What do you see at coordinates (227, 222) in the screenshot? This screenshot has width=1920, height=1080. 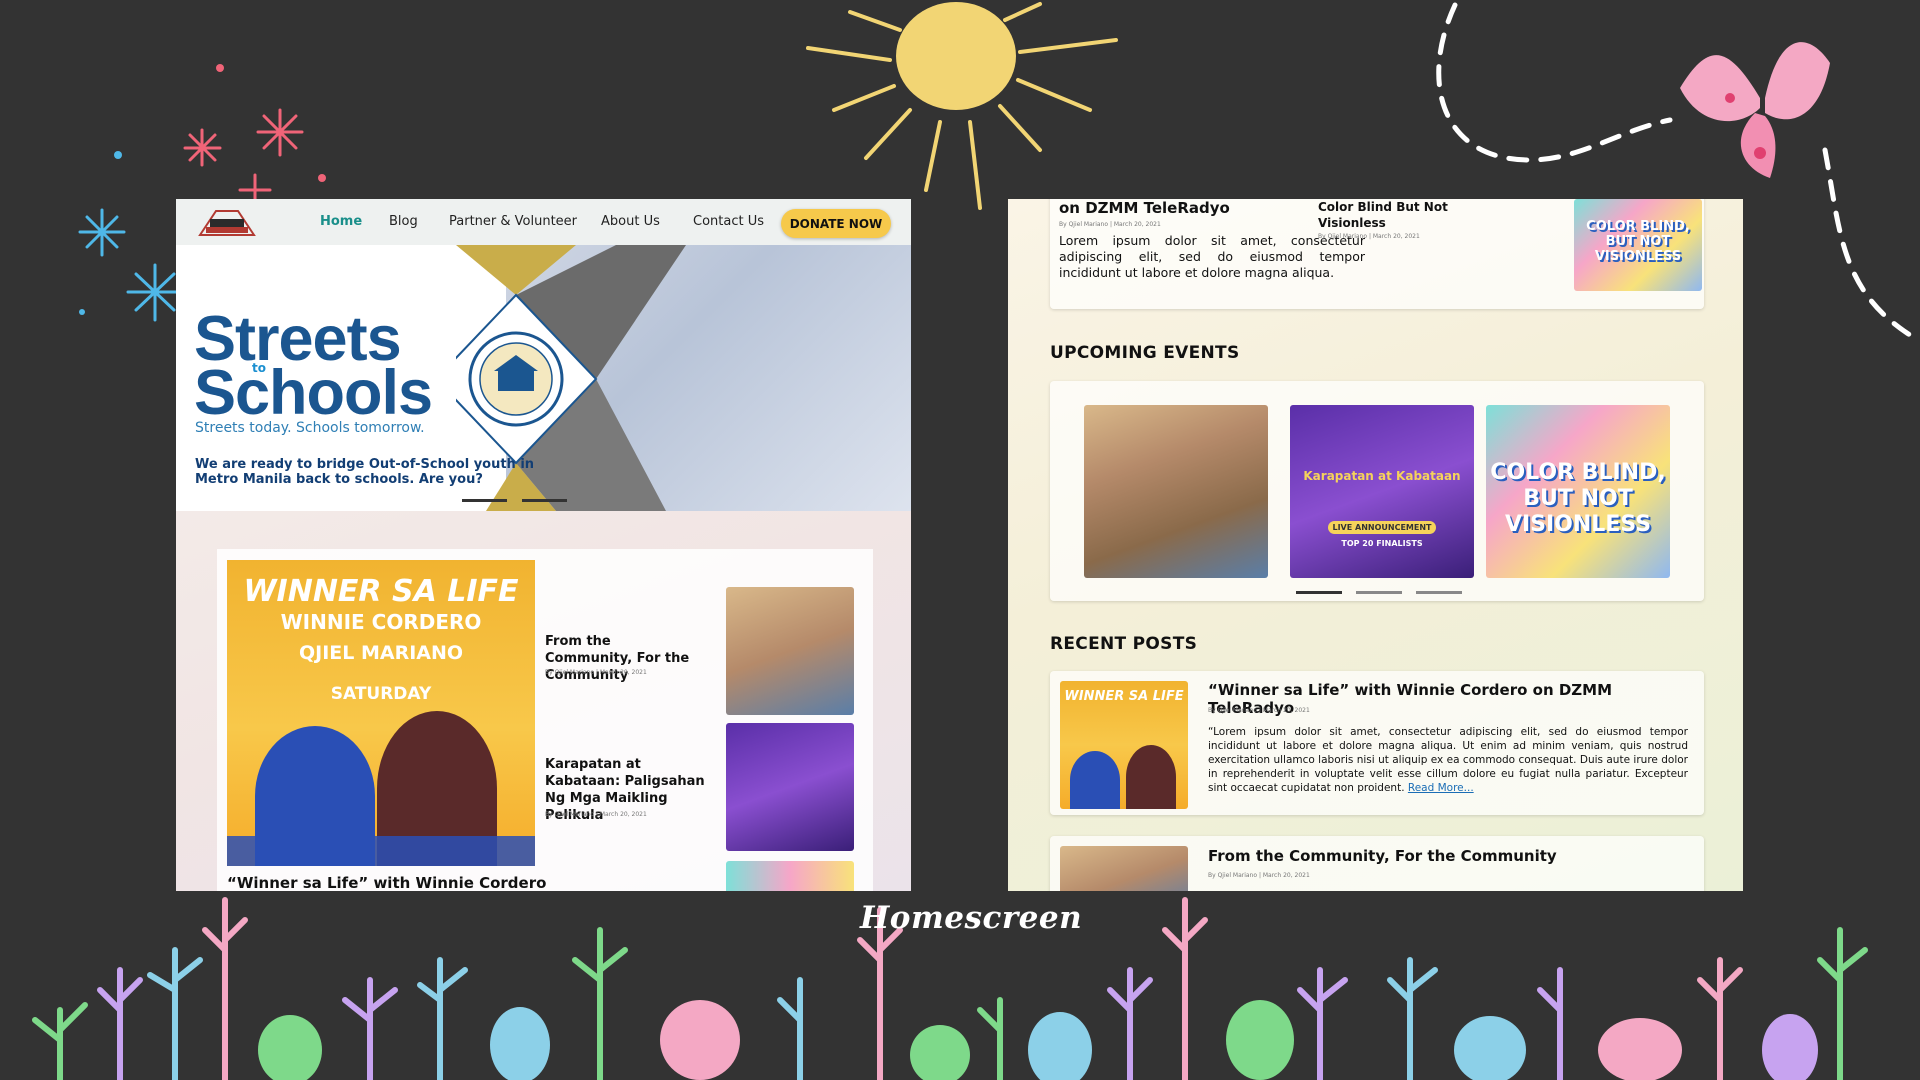 I see `word-on-the-street-logo` at bounding box center [227, 222].